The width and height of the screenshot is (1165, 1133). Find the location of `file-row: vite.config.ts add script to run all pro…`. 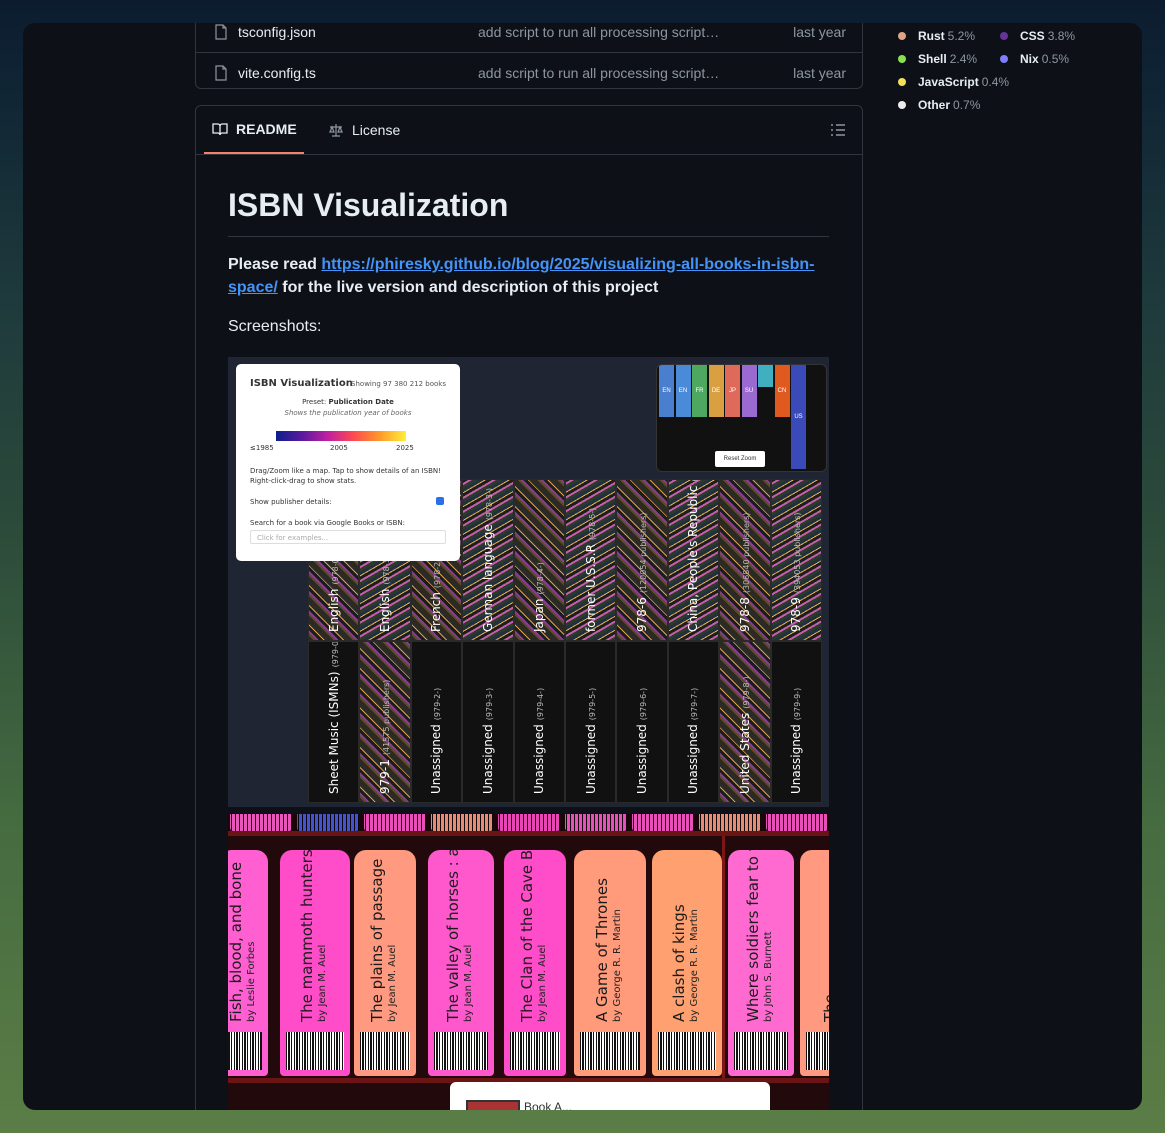

file-row: vite.config.ts add script to run all pro… is located at coordinates (529, 72).